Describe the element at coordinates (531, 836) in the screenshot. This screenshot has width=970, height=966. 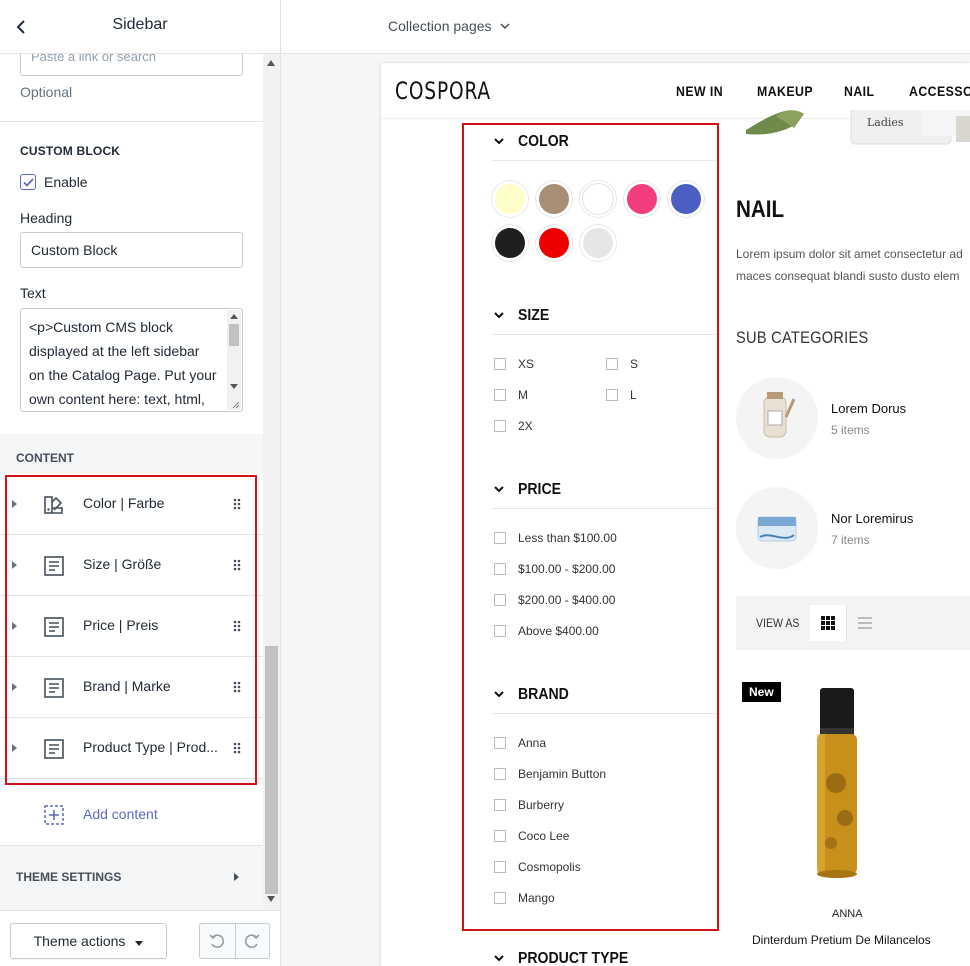
I see `brand-option: Coco Lee` at that location.